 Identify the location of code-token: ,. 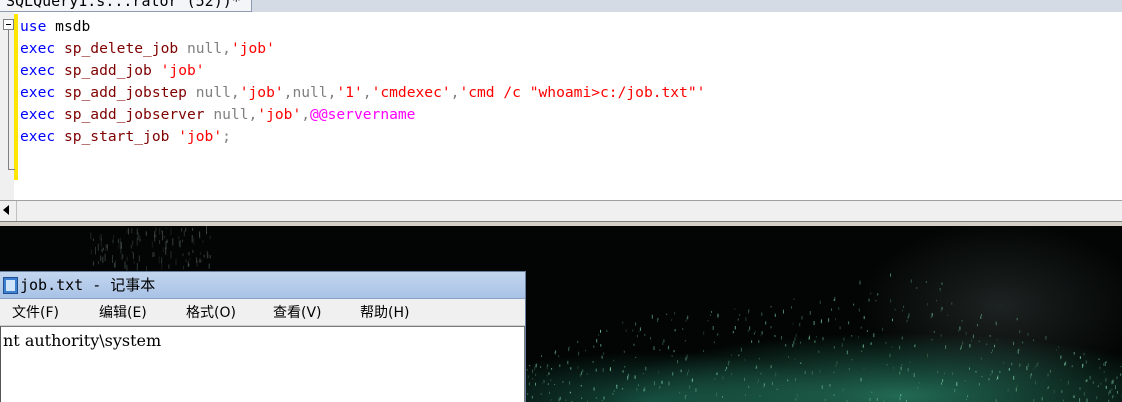
(253, 114).